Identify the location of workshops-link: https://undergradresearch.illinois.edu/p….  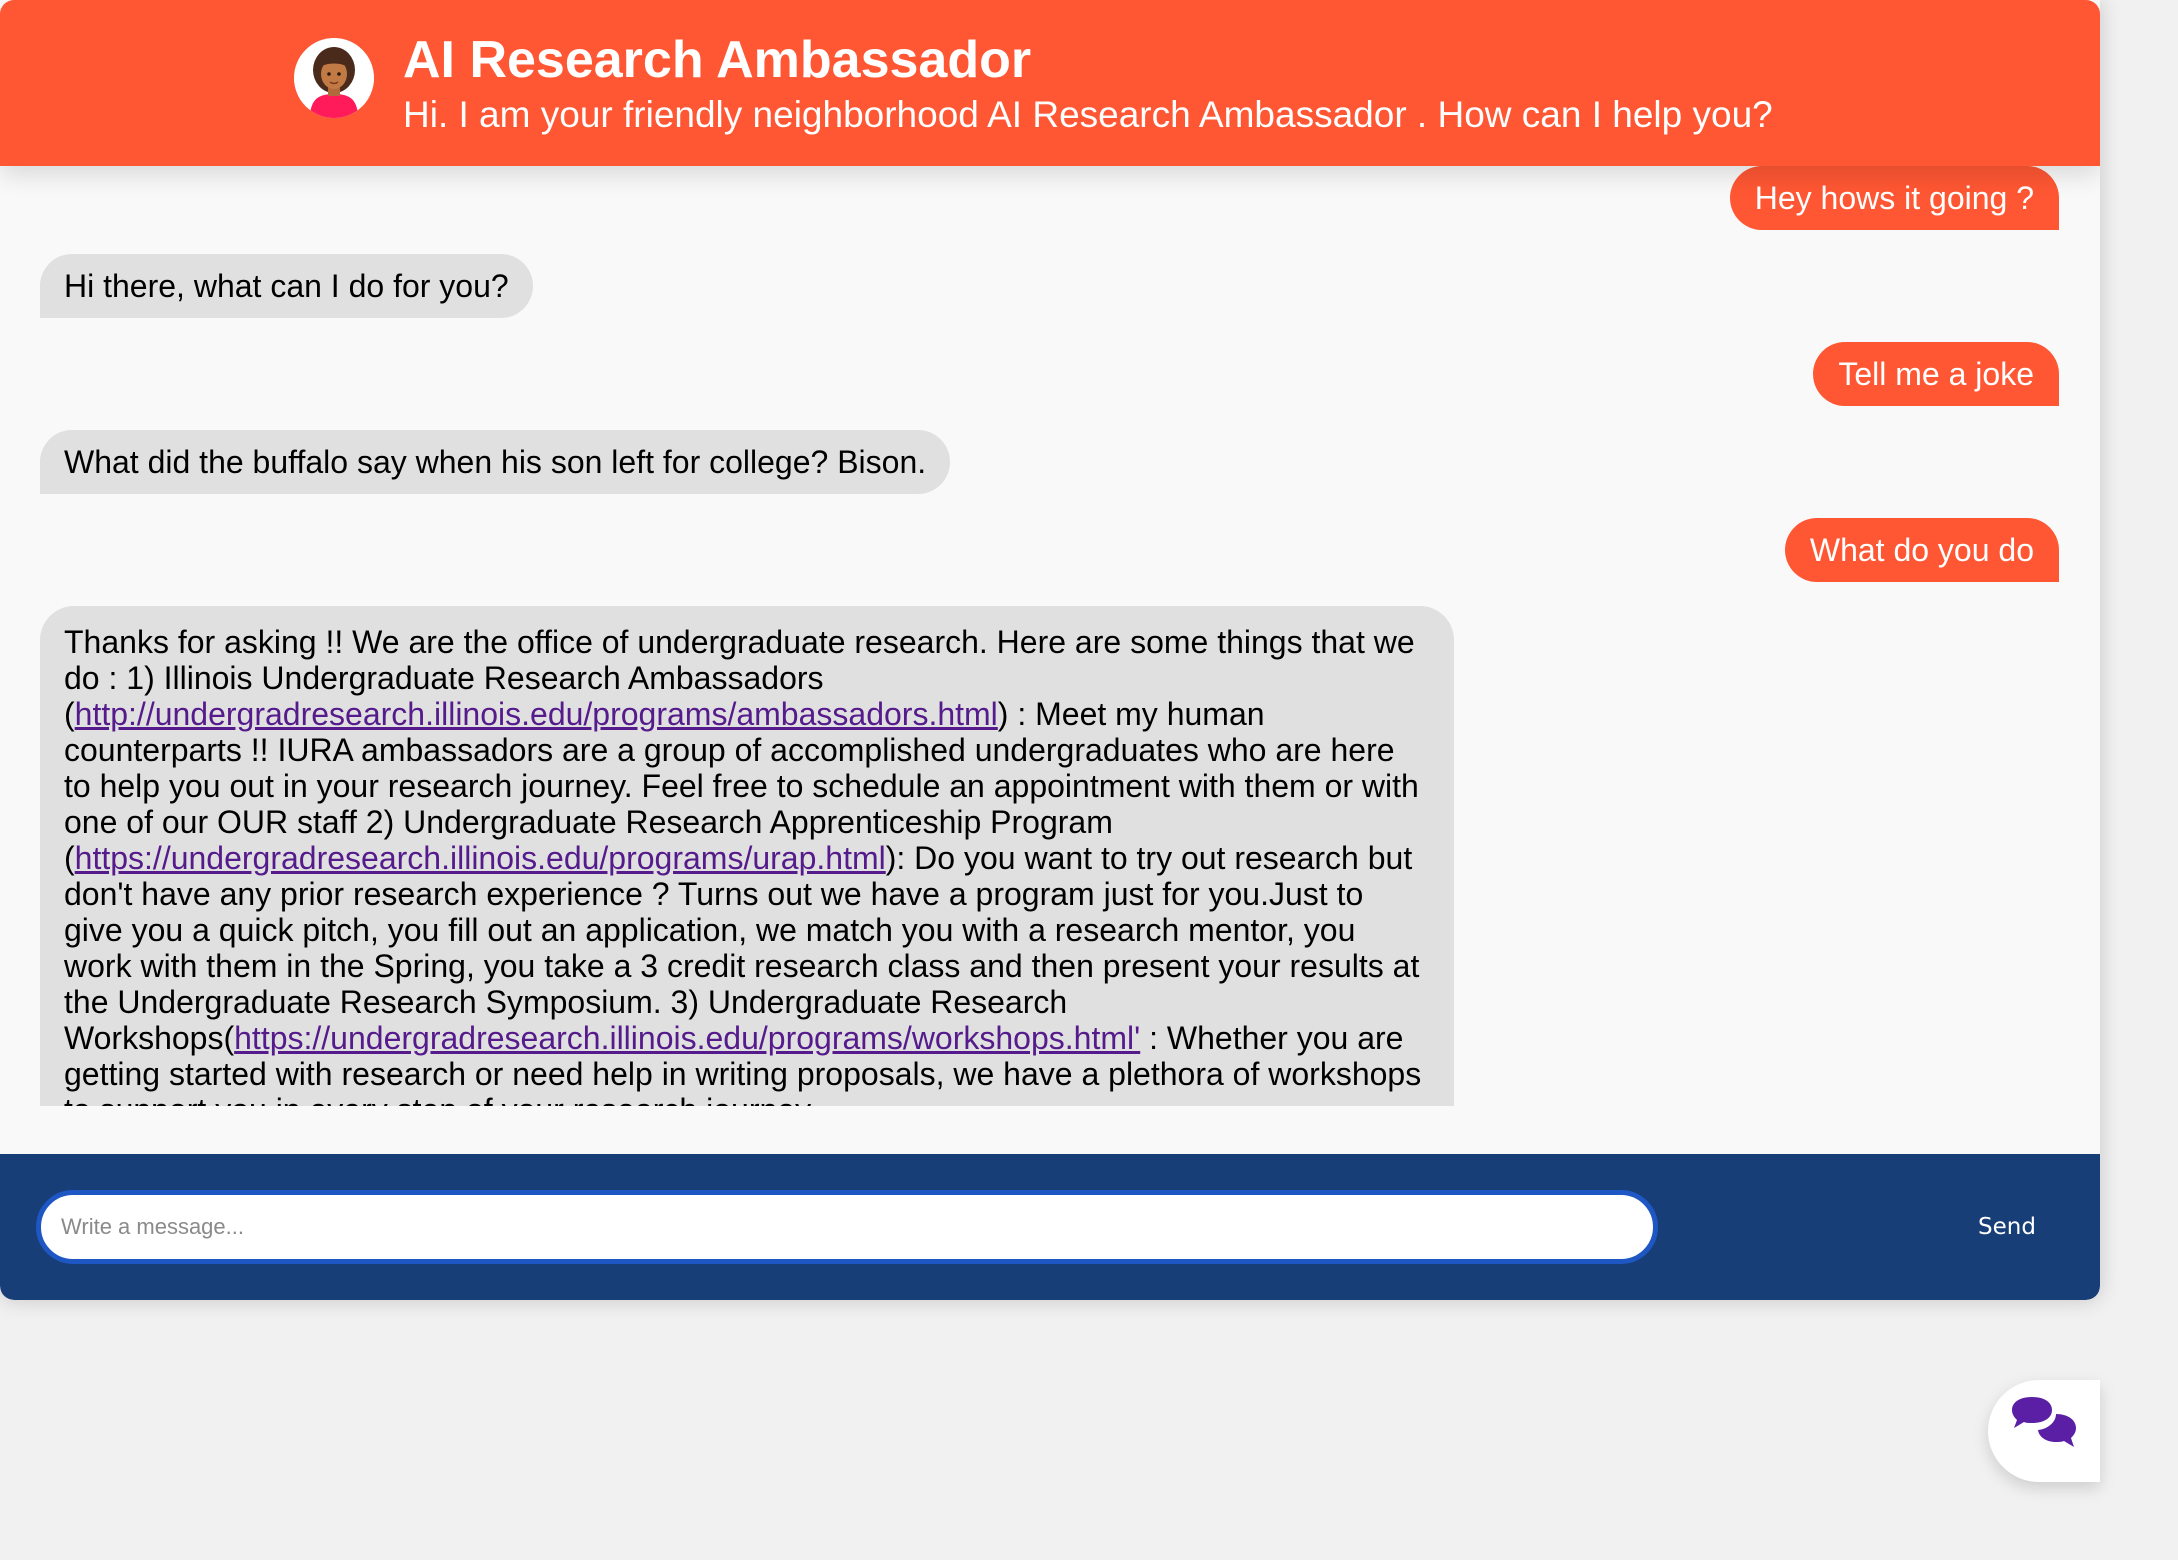
(687, 1038).